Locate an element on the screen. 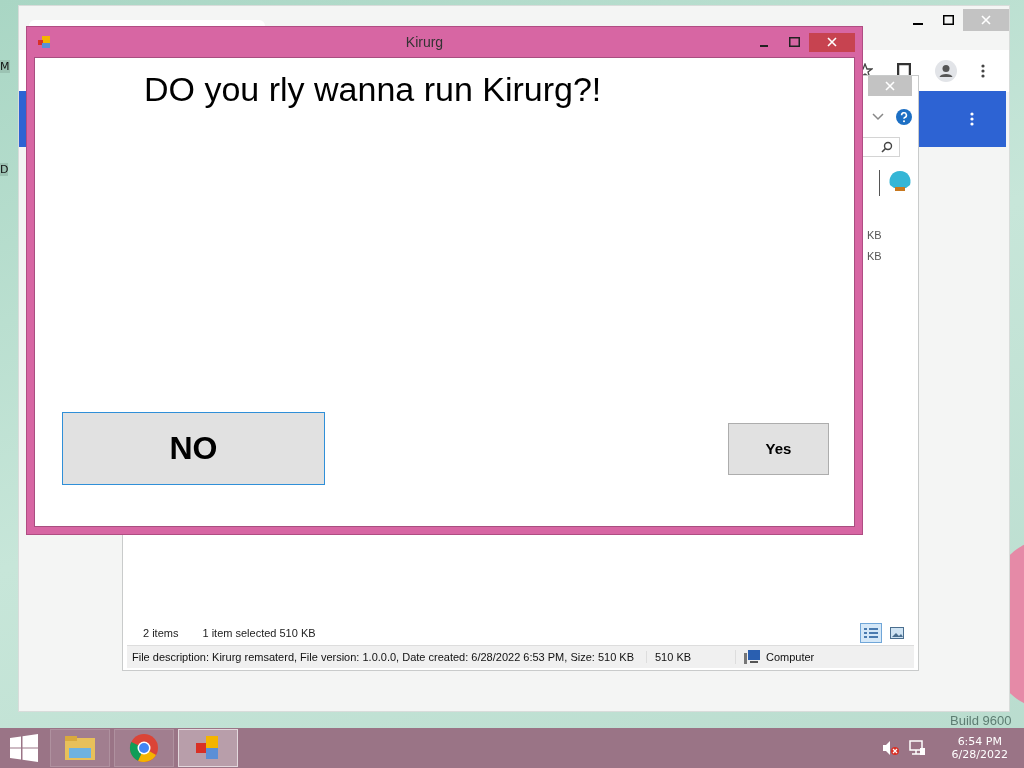  item-count: 2 items is located at coordinates (161, 633).